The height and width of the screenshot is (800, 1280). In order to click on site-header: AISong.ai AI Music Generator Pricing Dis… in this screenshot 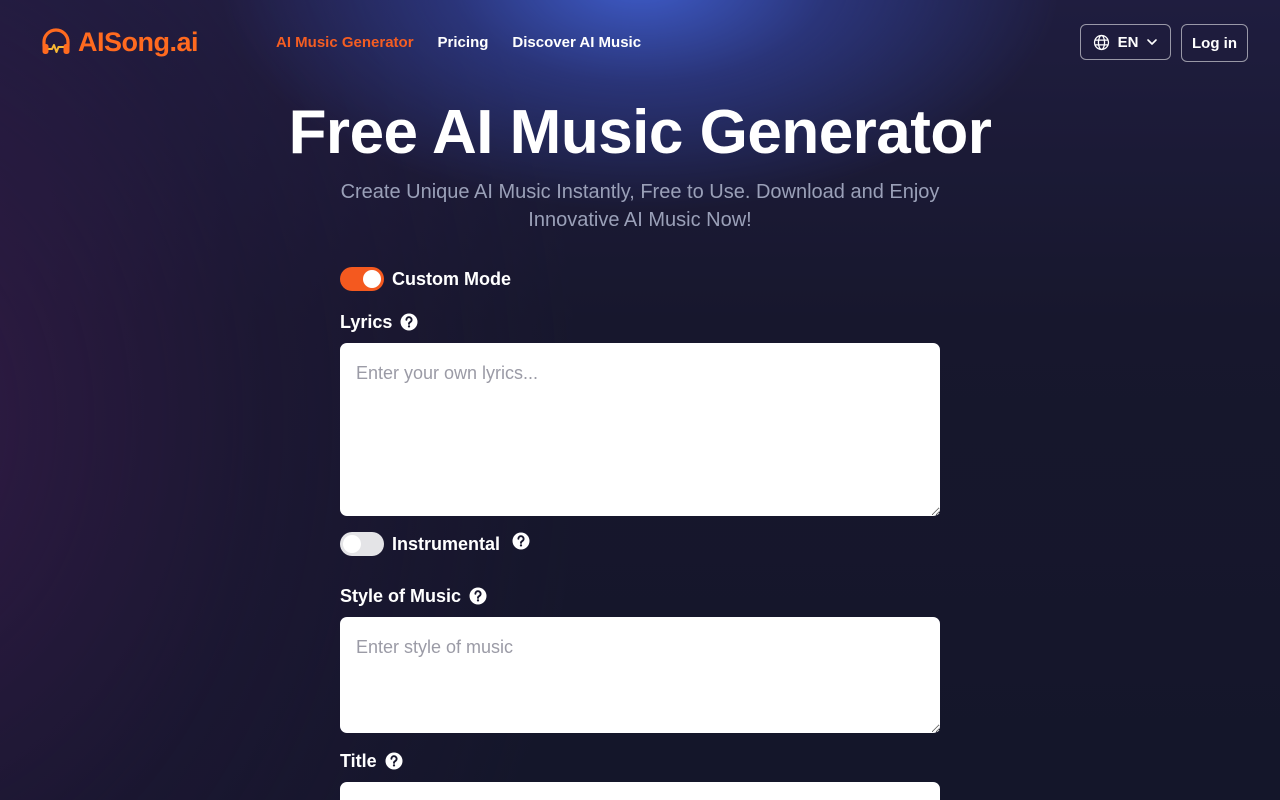, I will do `click(640, 43)`.